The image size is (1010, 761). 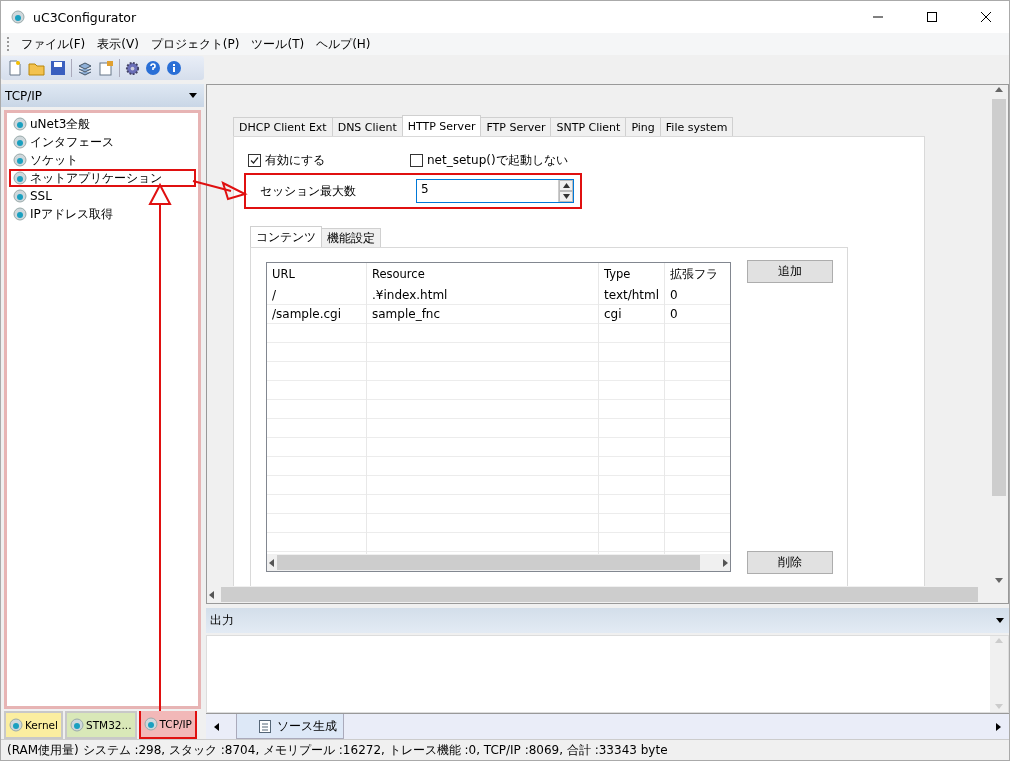 What do you see at coordinates (274, 295) in the screenshot?
I see `table-cell-text: /` at bounding box center [274, 295].